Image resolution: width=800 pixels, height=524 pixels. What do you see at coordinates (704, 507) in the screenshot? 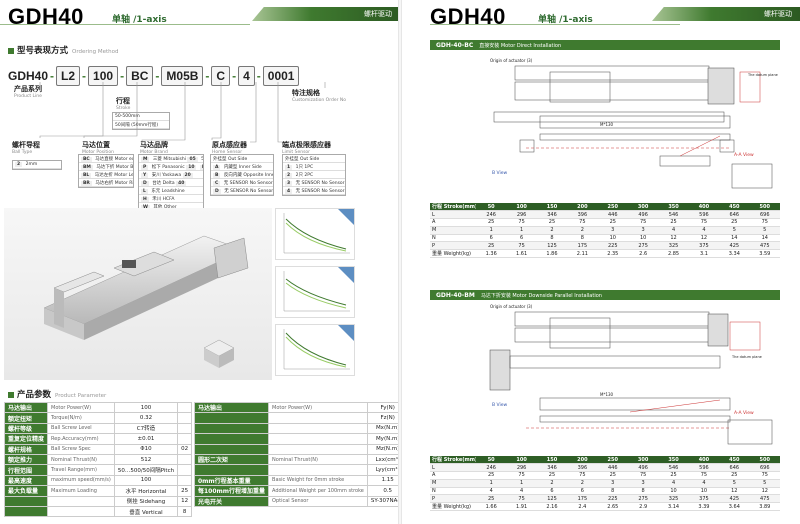
I see `table-cell: 3.39` at bounding box center [704, 507].